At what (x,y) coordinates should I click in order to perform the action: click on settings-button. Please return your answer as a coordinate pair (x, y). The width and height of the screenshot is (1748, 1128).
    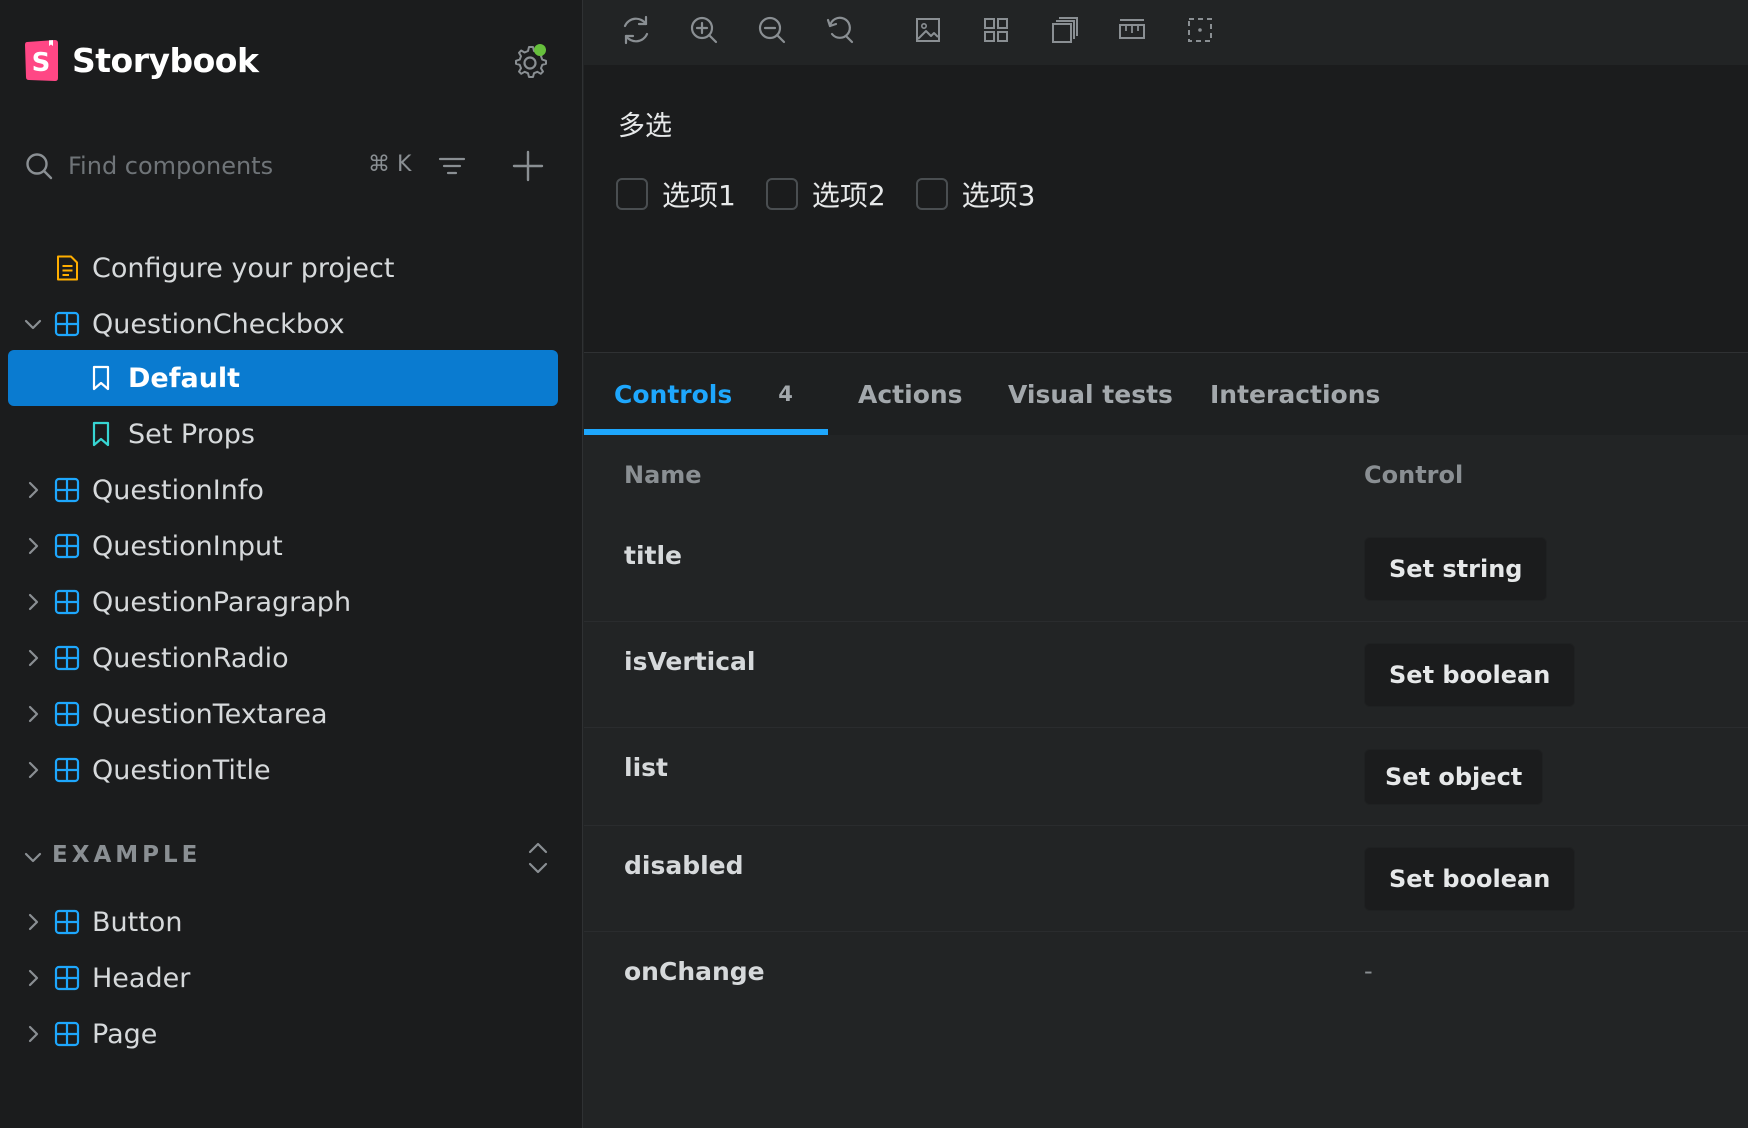
    Looking at the image, I should click on (530, 62).